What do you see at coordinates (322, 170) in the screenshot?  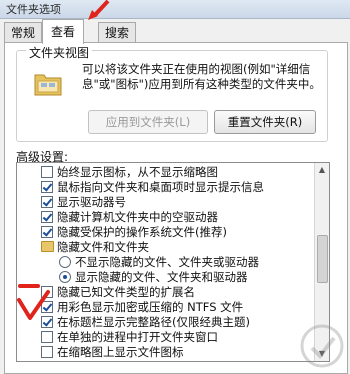 I see `scroll-up-icon: ▲` at bounding box center [322, 170].